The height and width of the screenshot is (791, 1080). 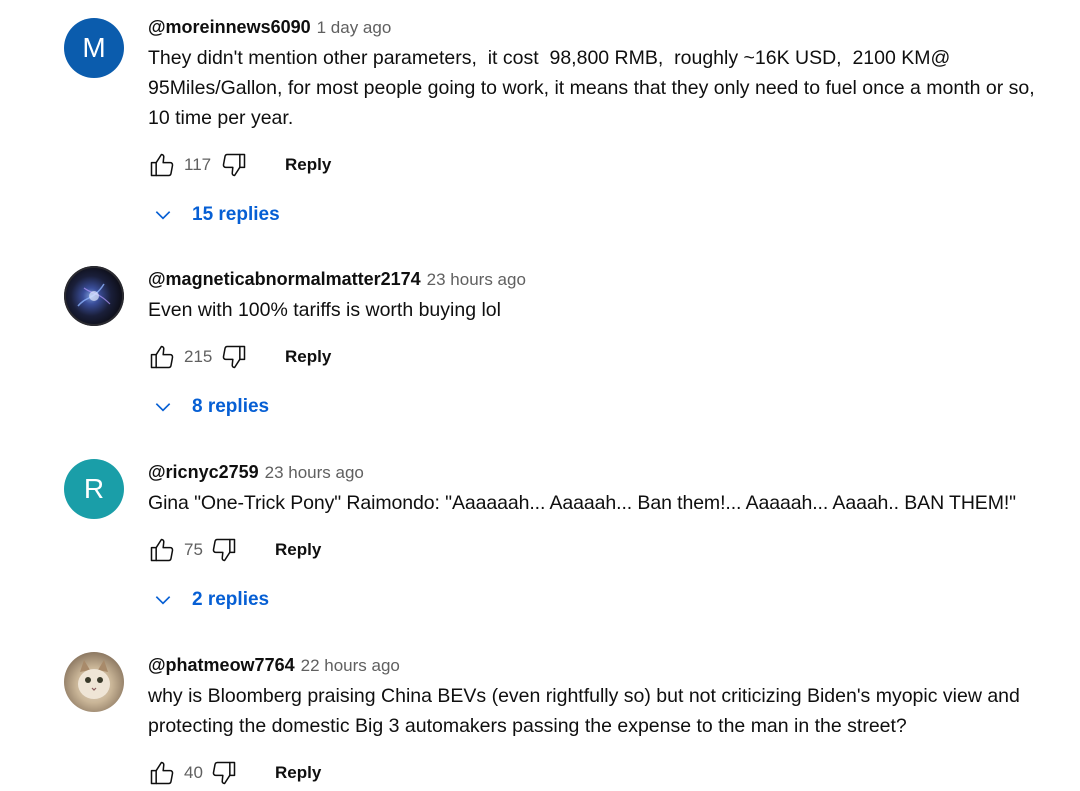 What do you see at coordinates (604, 165) in the screenshot?
I see `comment-actions: 117 Reply` at bounding box center [604, 165].